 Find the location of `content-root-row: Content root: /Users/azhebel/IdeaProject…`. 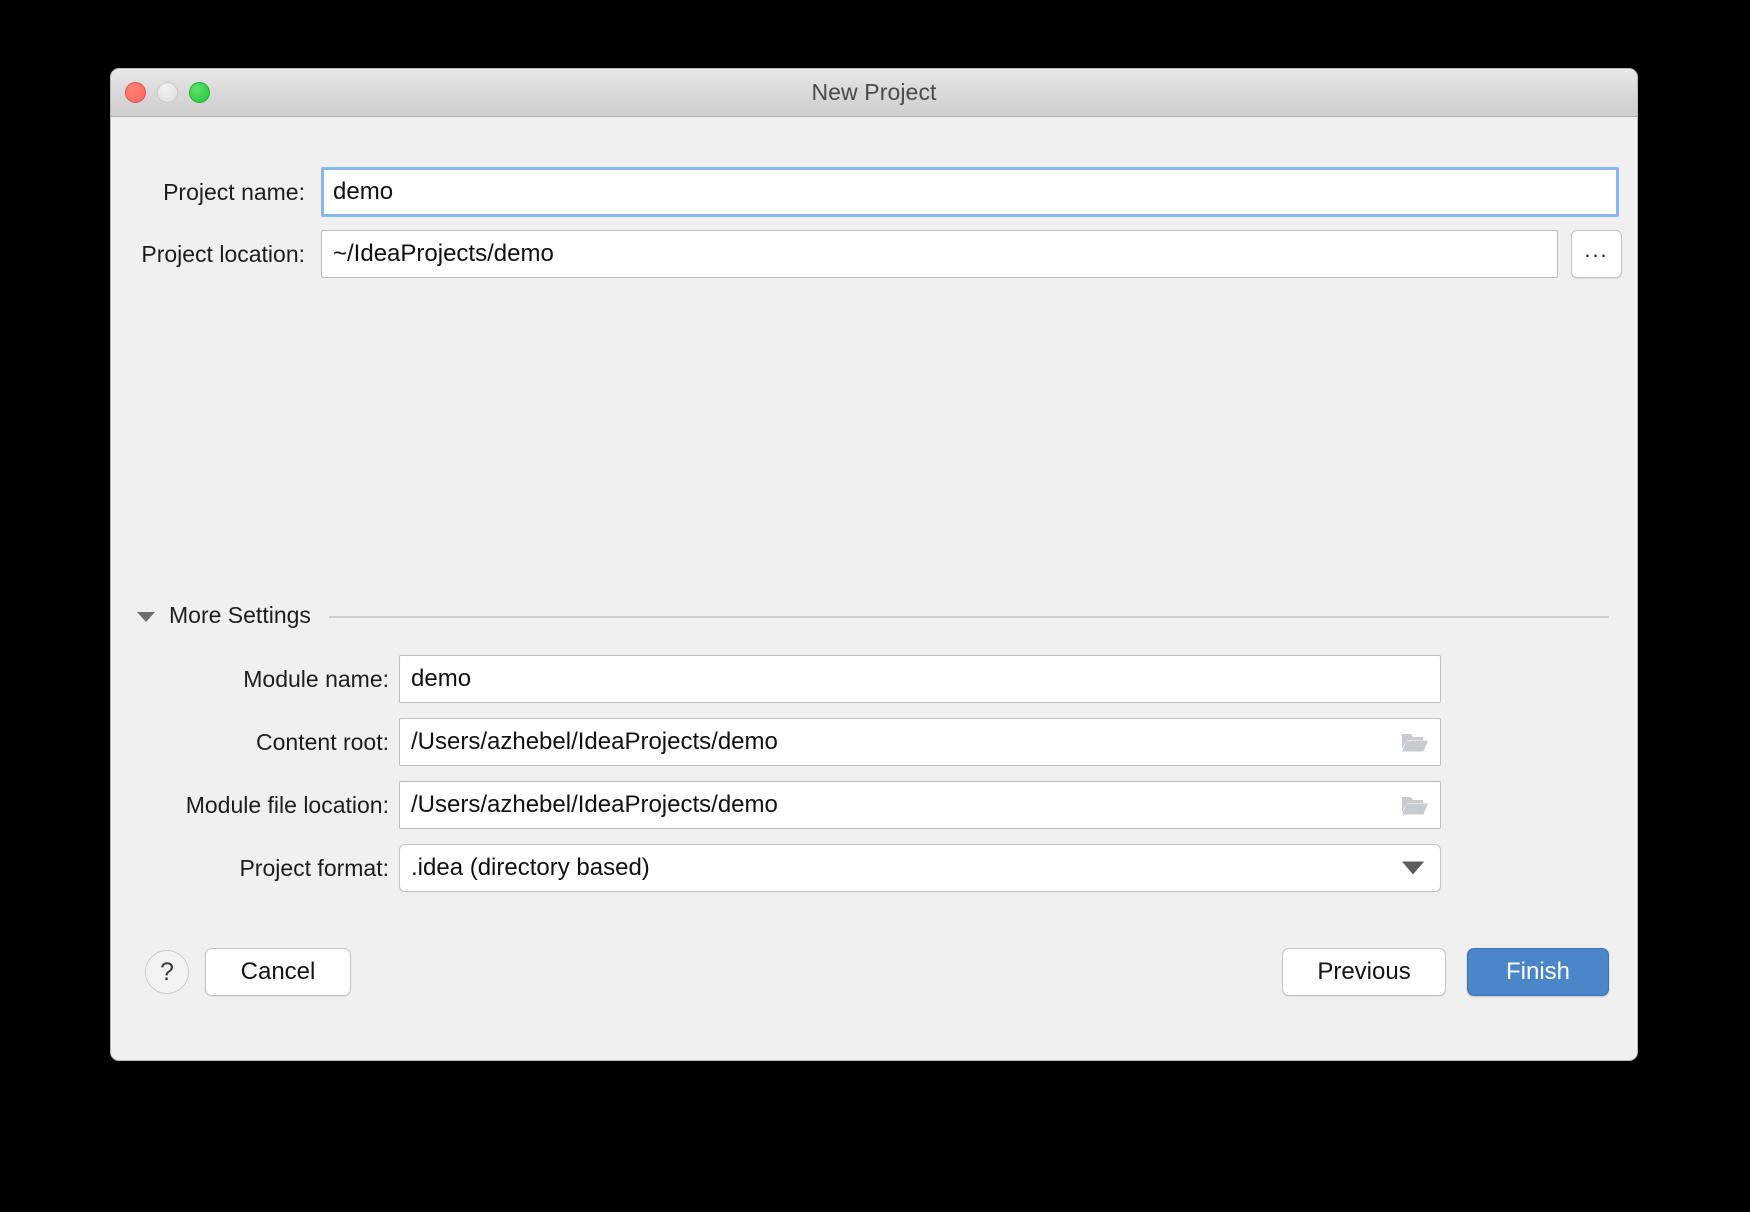

content-root-row: Content root: /Users/azhebel/IdeaProject… is located at coordinates (874, 742).